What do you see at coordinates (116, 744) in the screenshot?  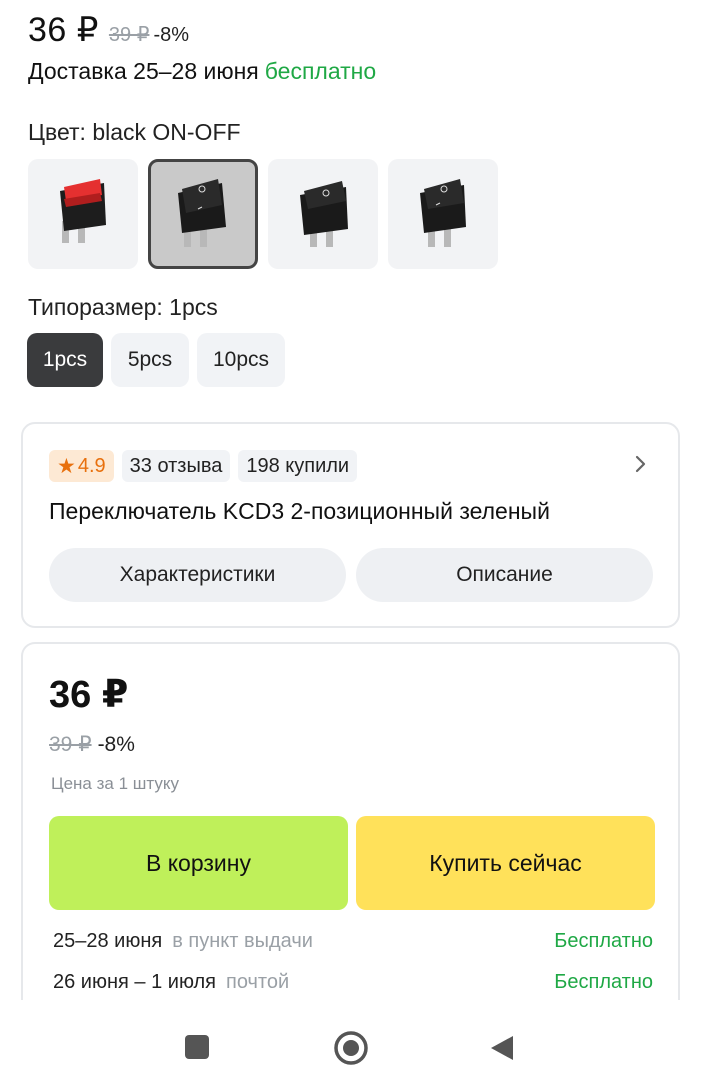 I see `buy-discount: -8%` at bounding box center [116, 744].